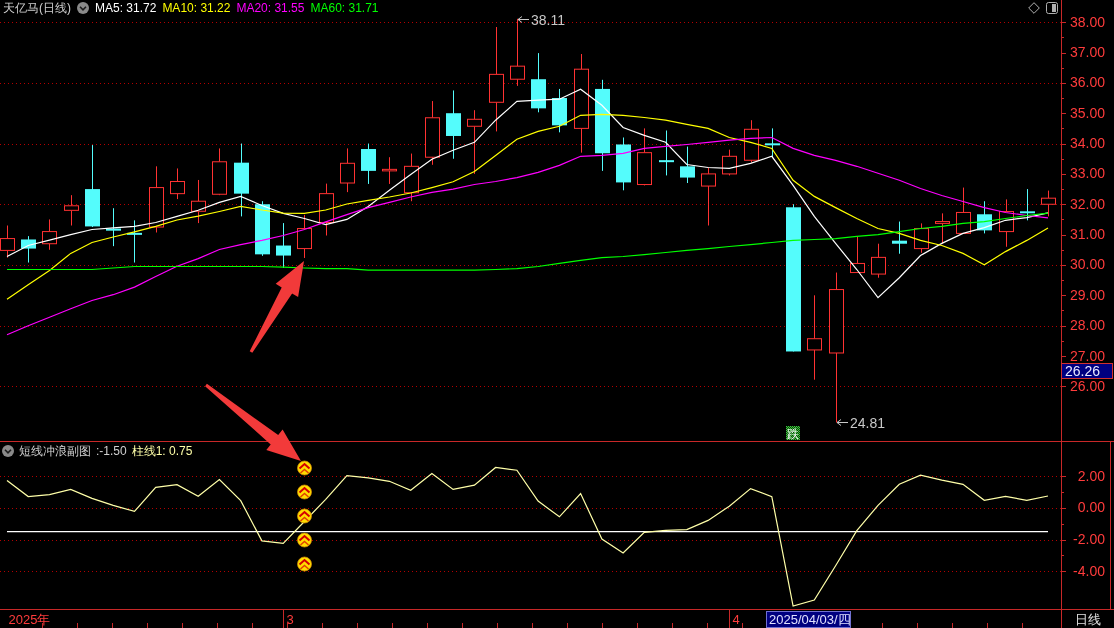 This screenshot has width=1114, height=628. I want to click on axis-label: 2.00, so click(1091, 475).